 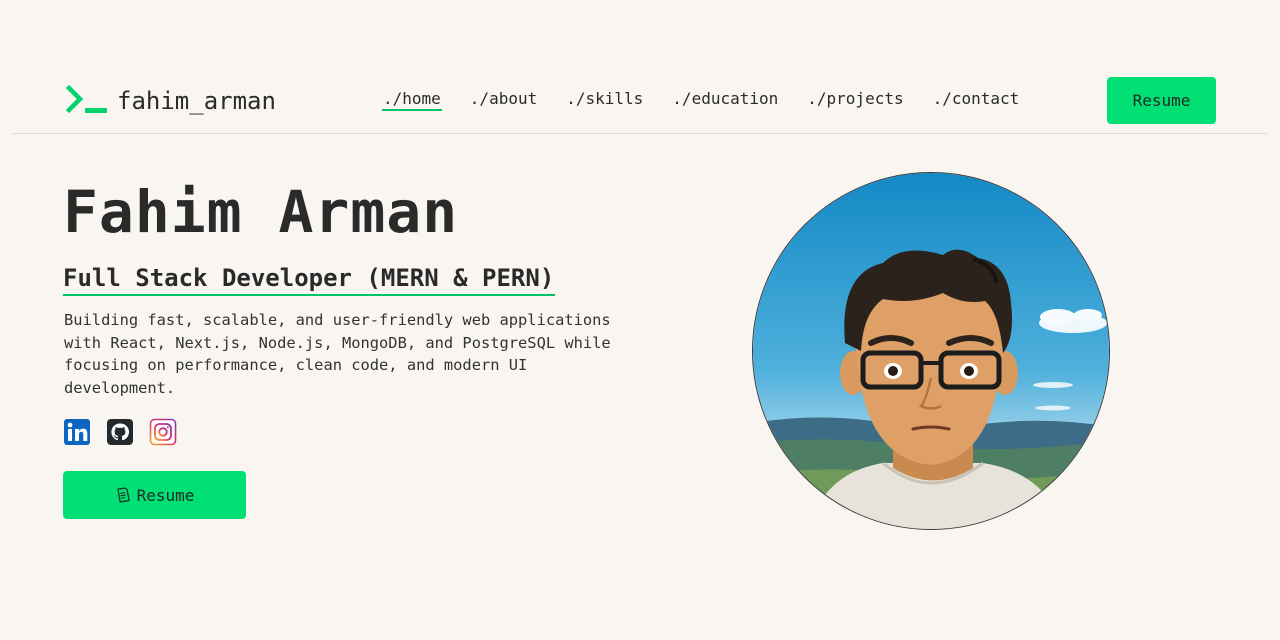 What do you see at coordinates (120, 432) in the screenshot?
I see `github-icon` at bounding box center [120, 432].